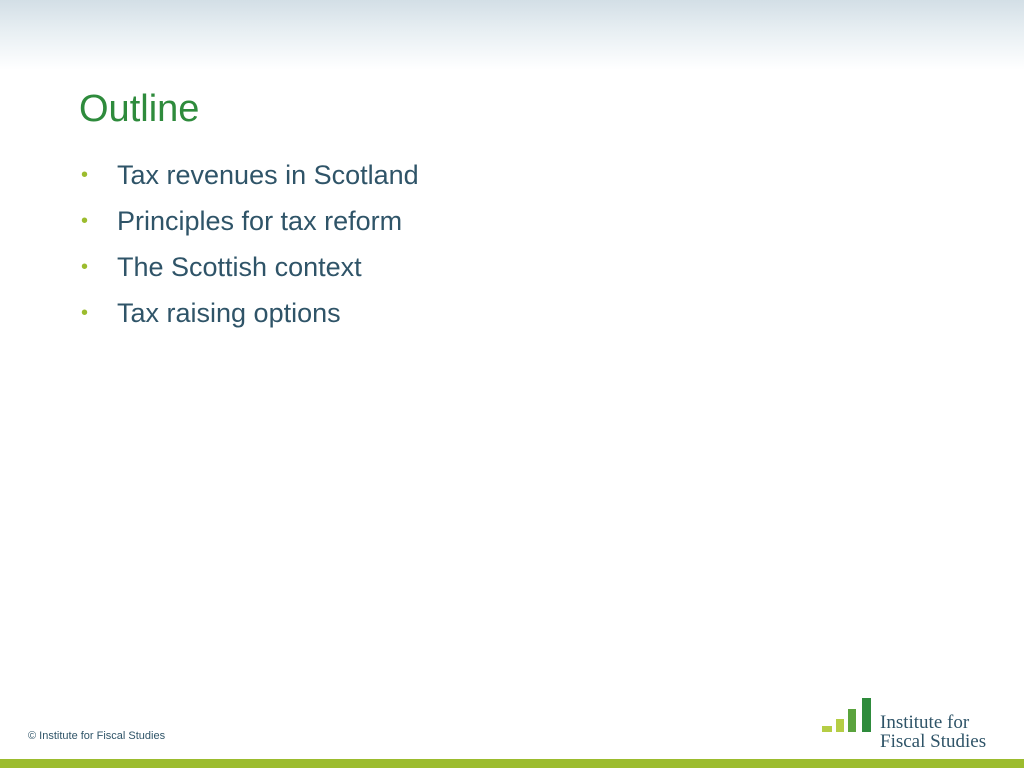 Image resolution: width=1024 pixels, height=768 pixels. What do you see at coordinates (512, 763) in the screenshot?
I see `footer-bar` at bounding box center [512, 763].